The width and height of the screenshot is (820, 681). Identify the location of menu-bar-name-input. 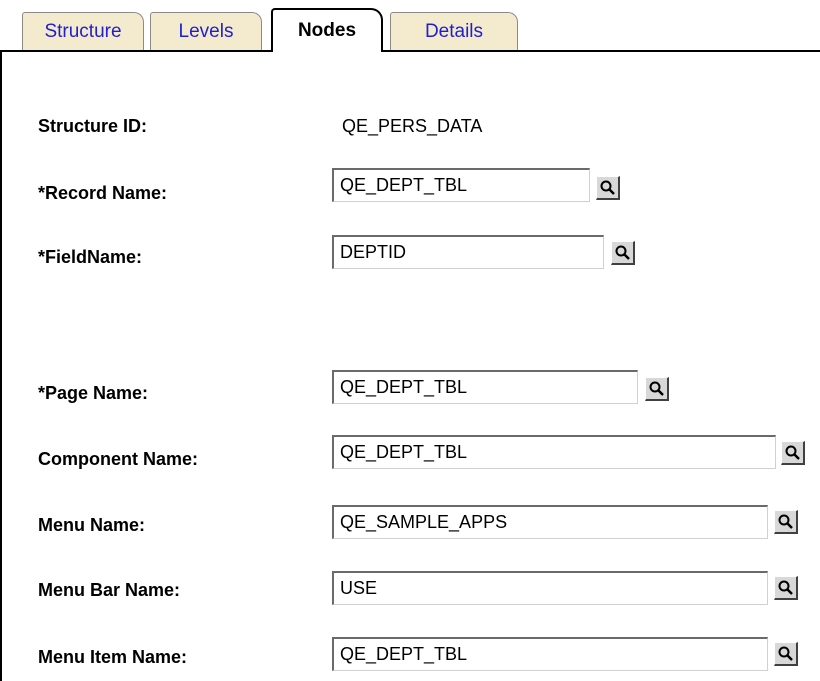
(550, 588).